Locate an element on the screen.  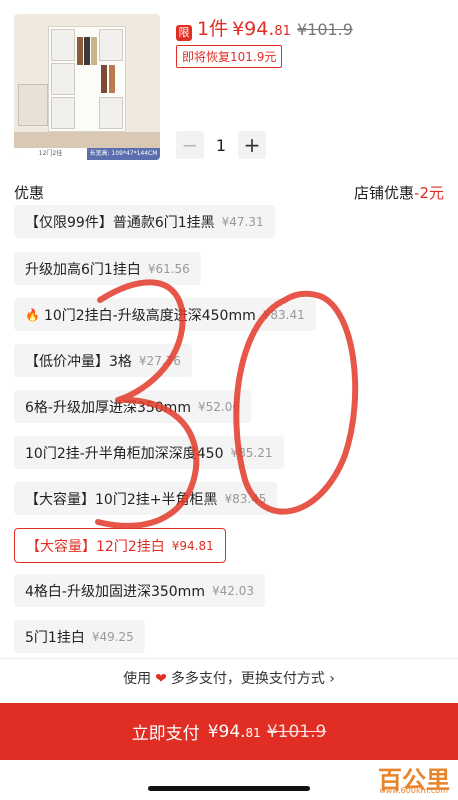
quantity-stepper: − 1 + is located at coordinates (221, 145).